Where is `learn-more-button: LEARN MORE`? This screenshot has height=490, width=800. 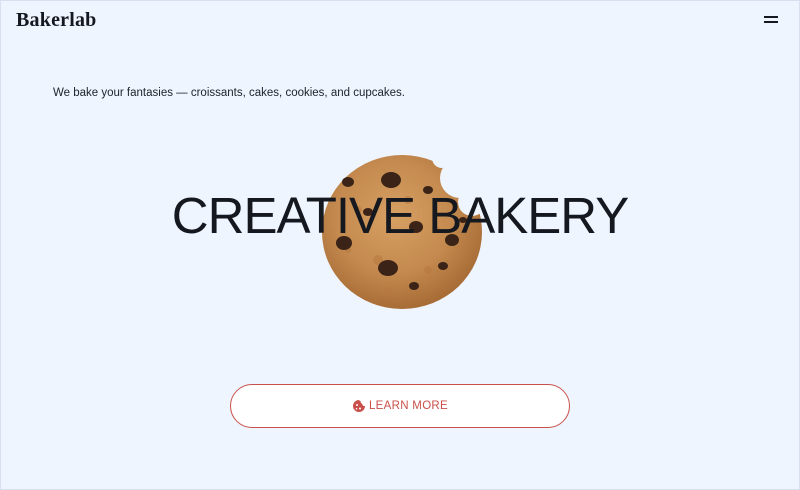 learn-more-button: LEARN MORE is located at coordinates (400, 406).